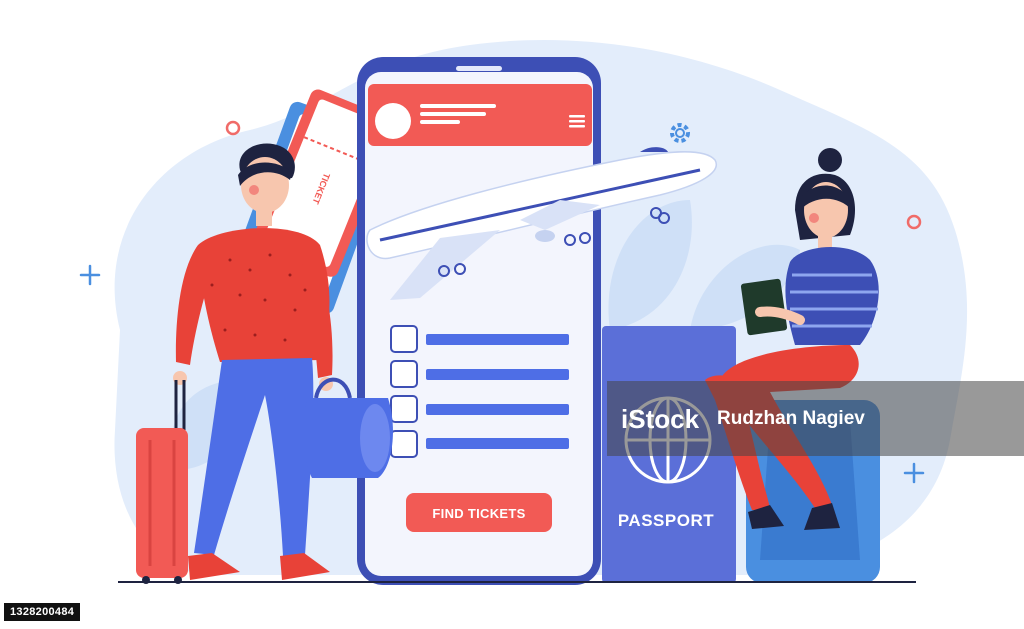 Image resolution: width=1024 pixels, height=629 pixels. What do you see at coordinates (479, 68) in the screenshot?
I see `phone-speaker` at bounding box center [479, 68].